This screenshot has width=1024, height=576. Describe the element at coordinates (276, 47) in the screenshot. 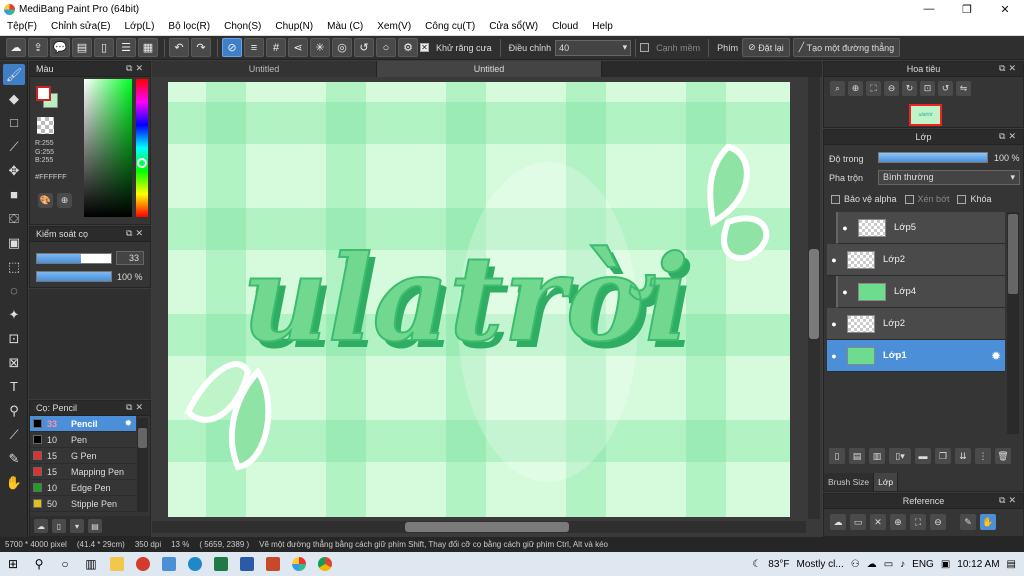

I see `snap-grid-icon: #` at that location.